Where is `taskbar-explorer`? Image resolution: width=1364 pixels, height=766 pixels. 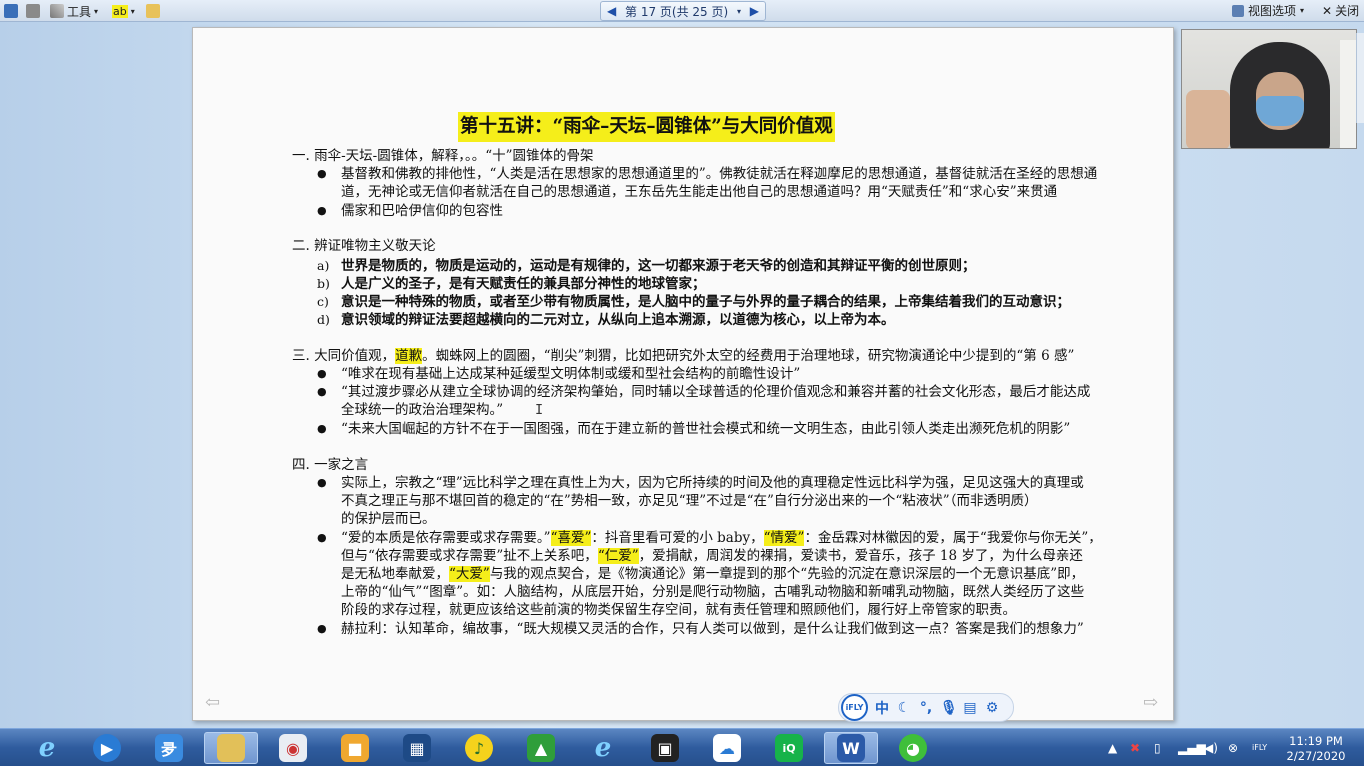 taskbar-explorer is located at coordinates (231, 748).